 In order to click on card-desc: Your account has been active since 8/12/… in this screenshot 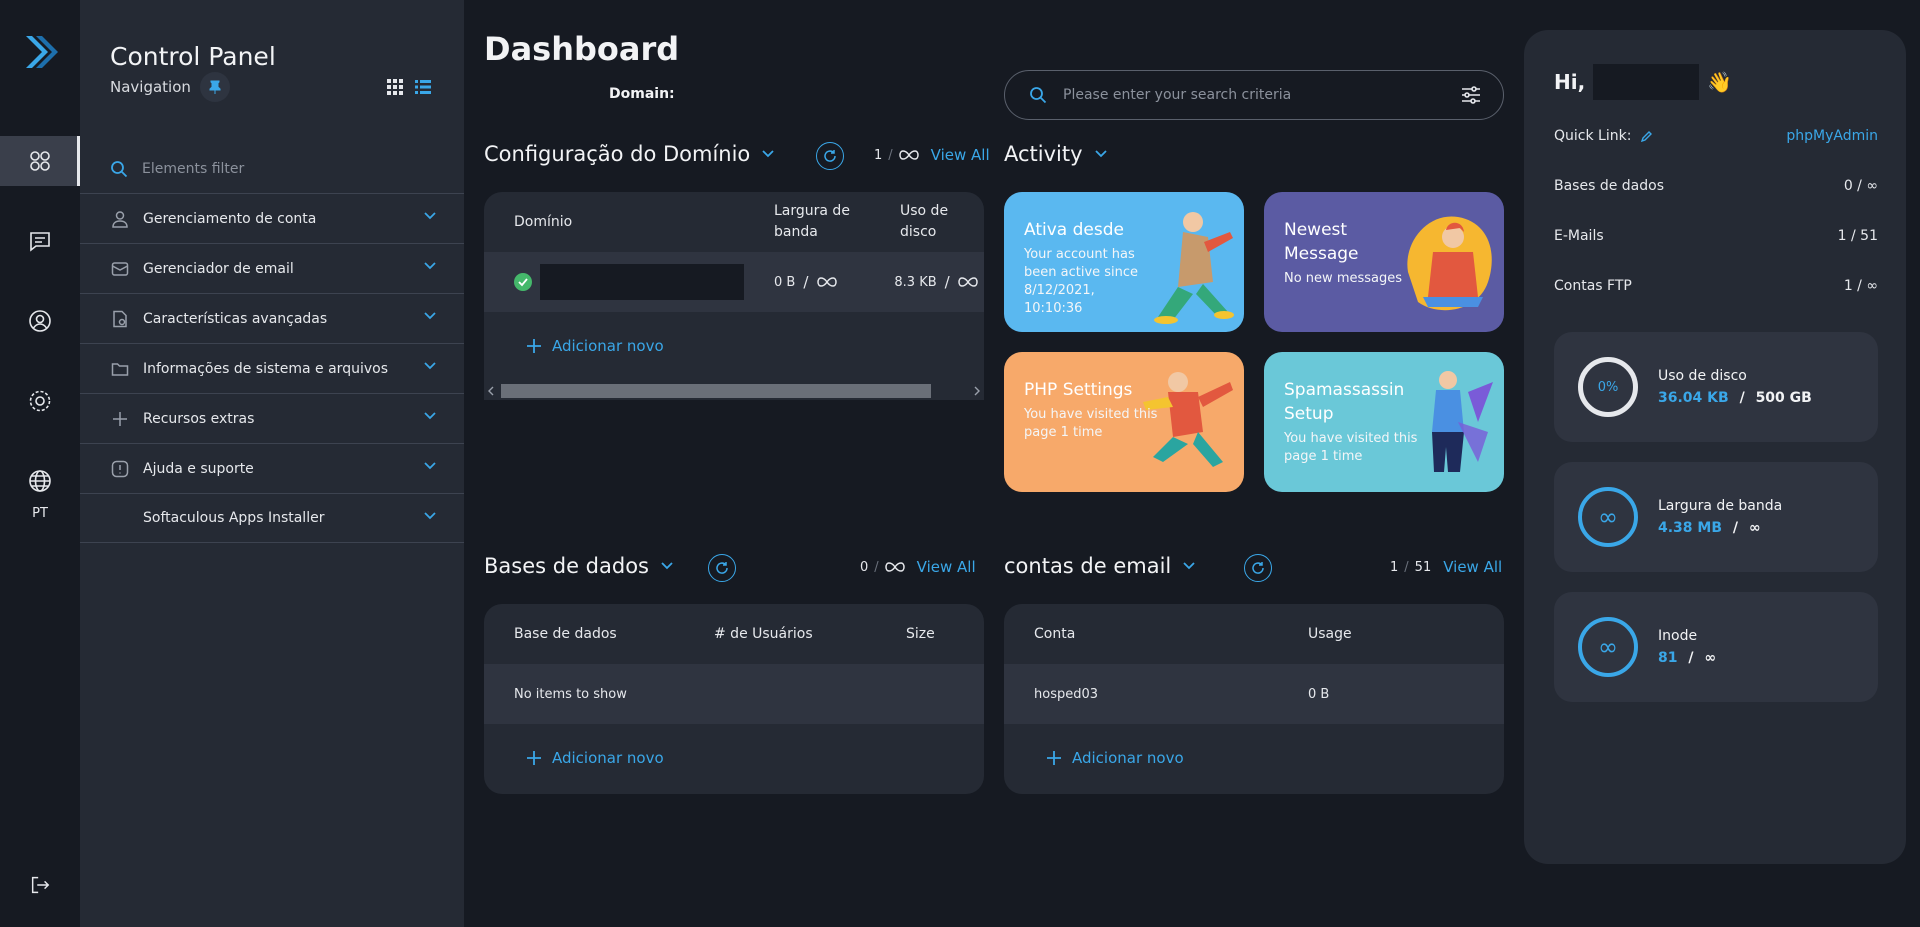, I will do `click(1081, 281)`.